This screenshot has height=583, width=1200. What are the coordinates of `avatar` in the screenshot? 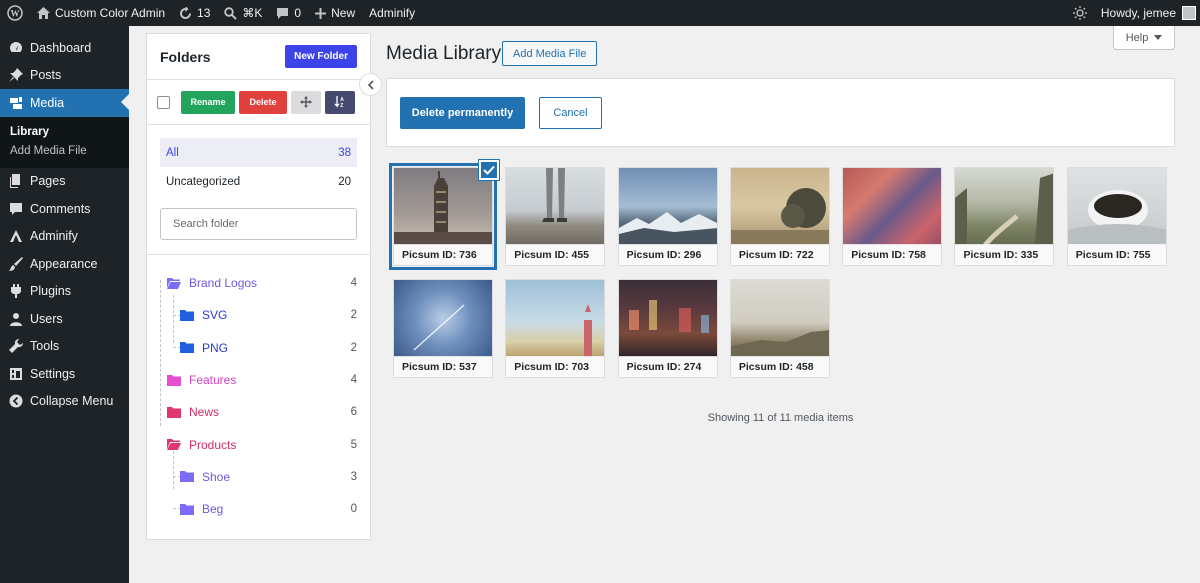 It's located at (1189, 13).